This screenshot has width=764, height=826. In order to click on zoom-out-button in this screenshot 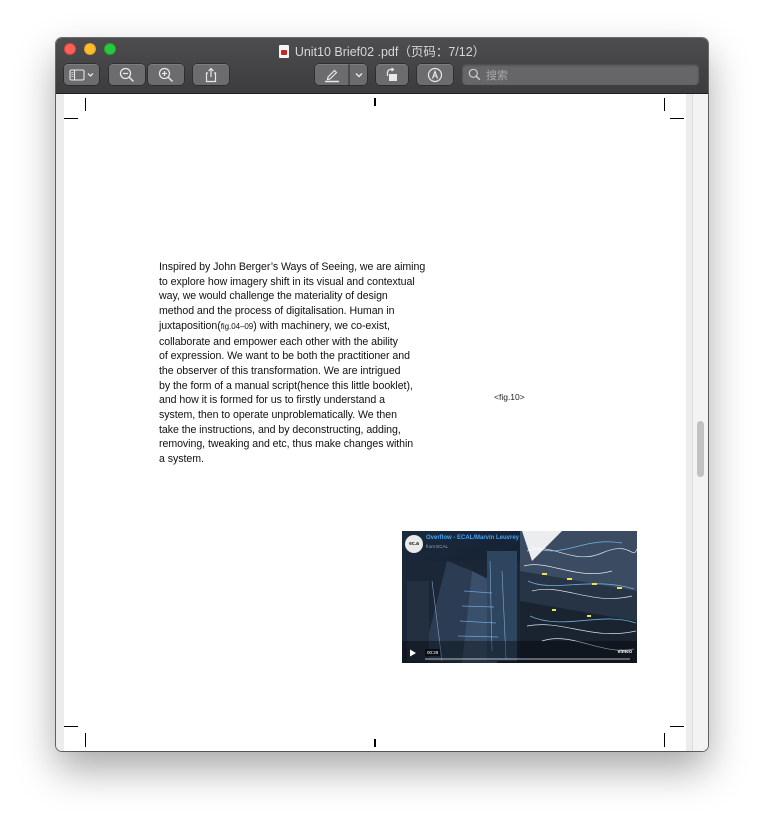, I will do `click(127, 74)`.